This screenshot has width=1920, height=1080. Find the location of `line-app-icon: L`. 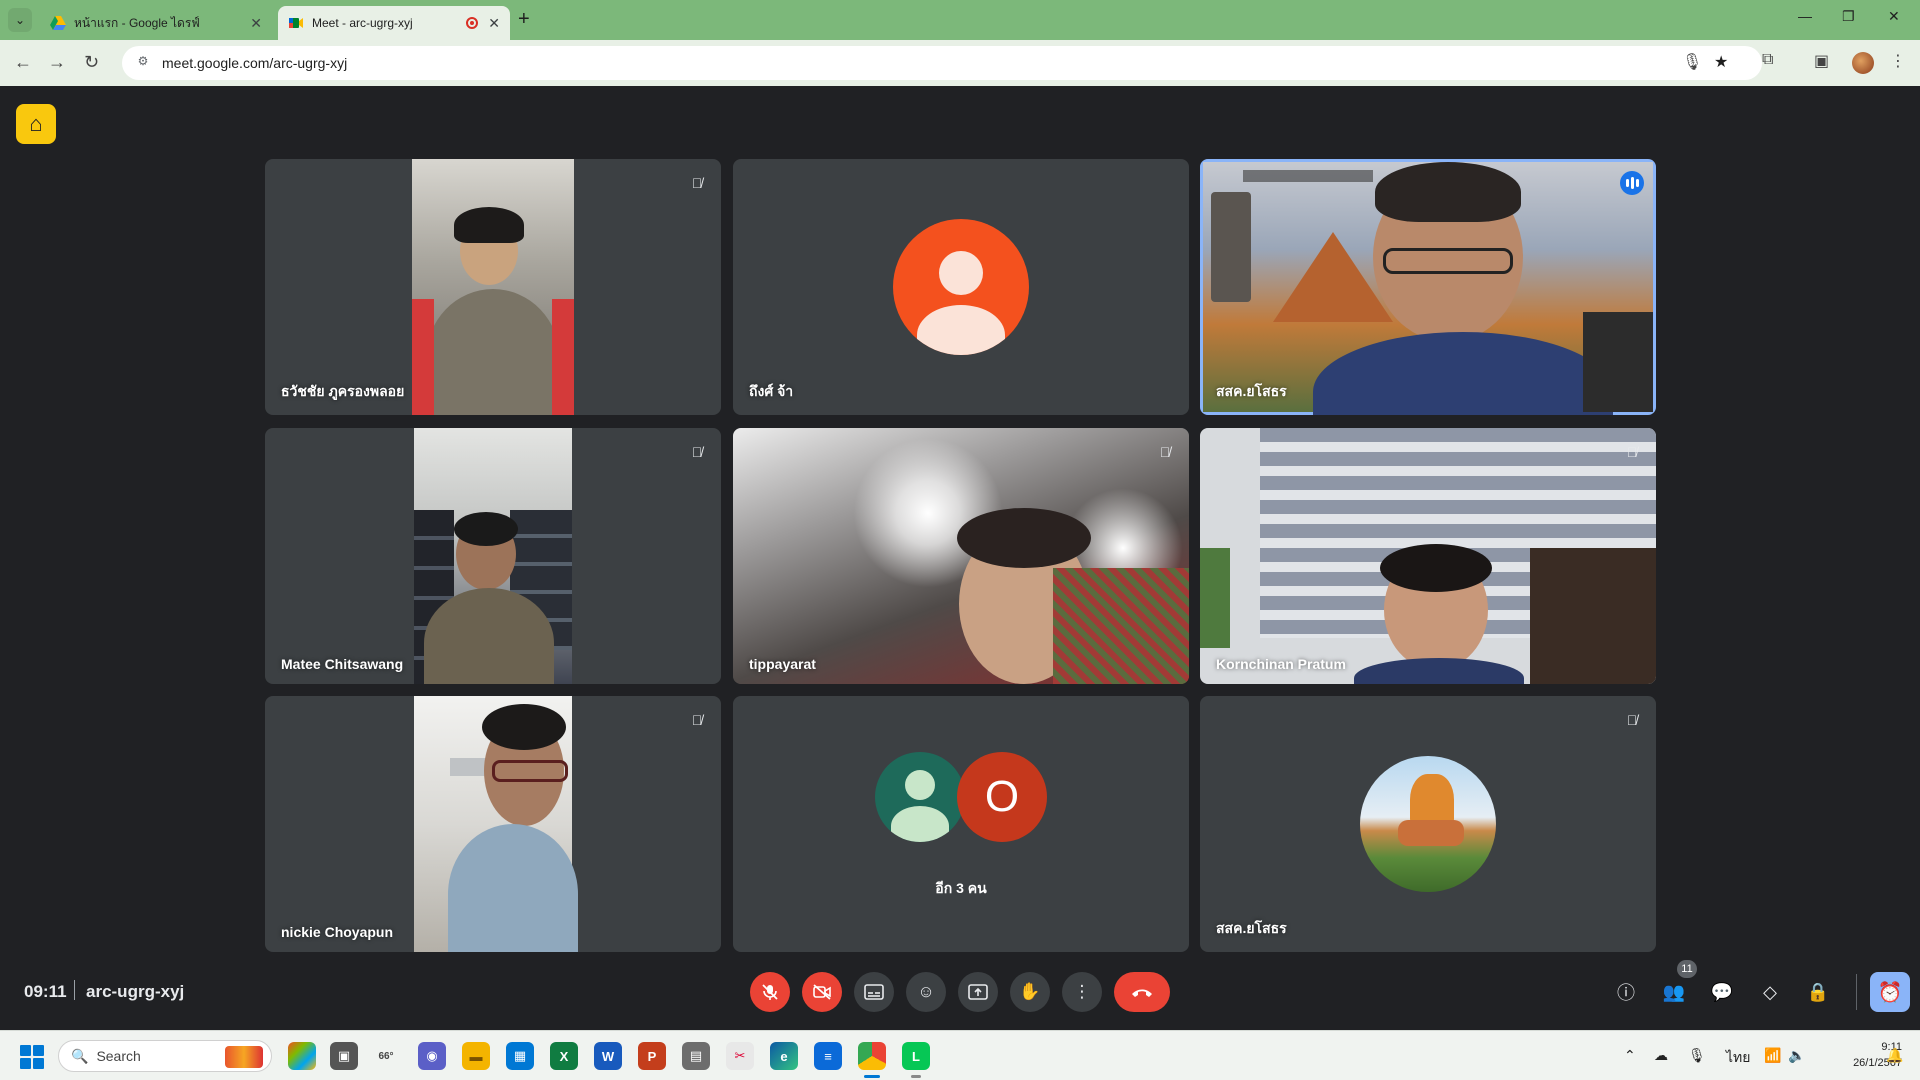

line-app-icon: L is located at coordinates (916, 1060).